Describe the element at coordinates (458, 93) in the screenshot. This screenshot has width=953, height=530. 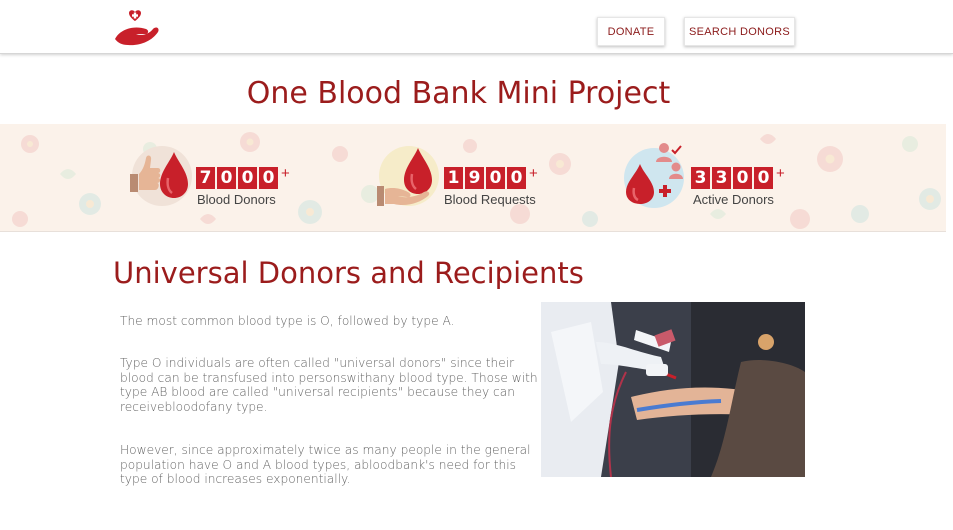
I see `page-title: One Blood Bank Mini Project` at that location.